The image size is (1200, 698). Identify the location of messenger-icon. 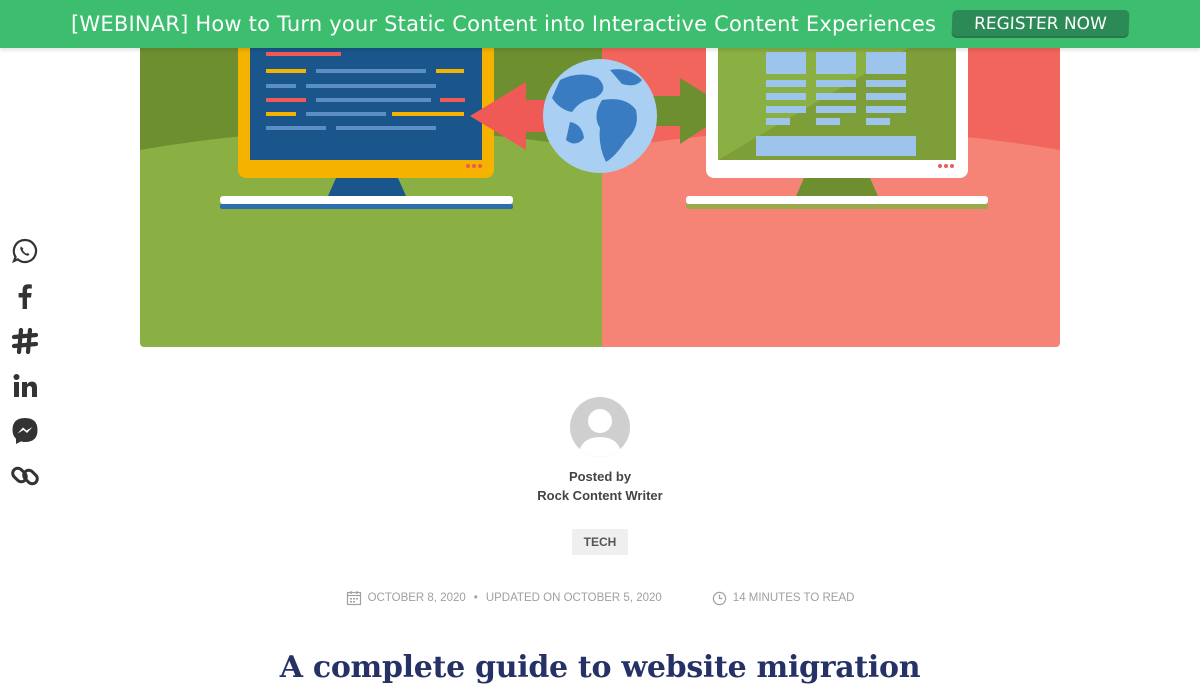
(25, 431).